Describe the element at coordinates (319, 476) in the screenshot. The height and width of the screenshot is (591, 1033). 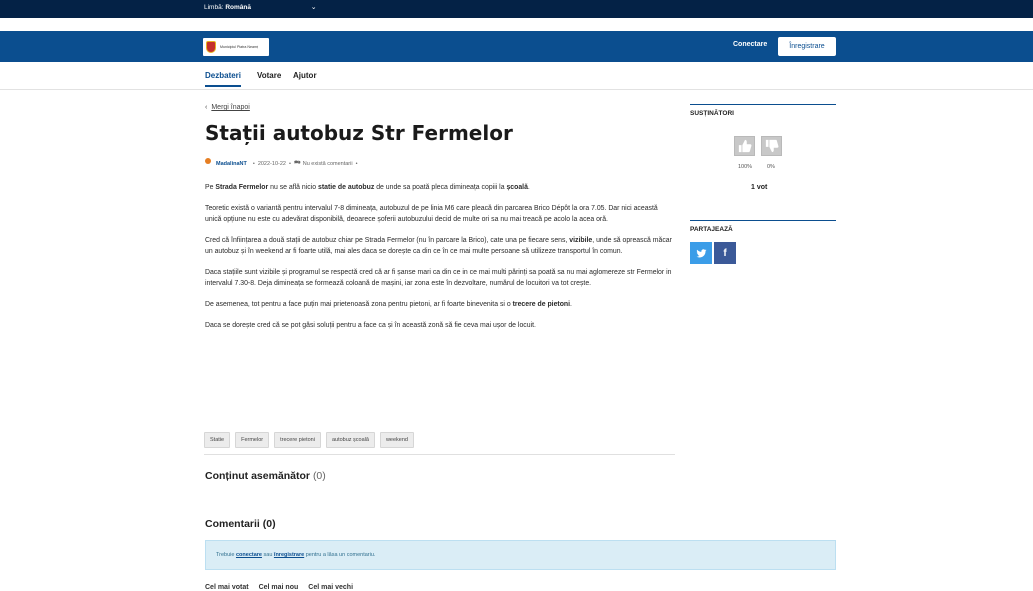
I see `similar-count: (0)` at that location.